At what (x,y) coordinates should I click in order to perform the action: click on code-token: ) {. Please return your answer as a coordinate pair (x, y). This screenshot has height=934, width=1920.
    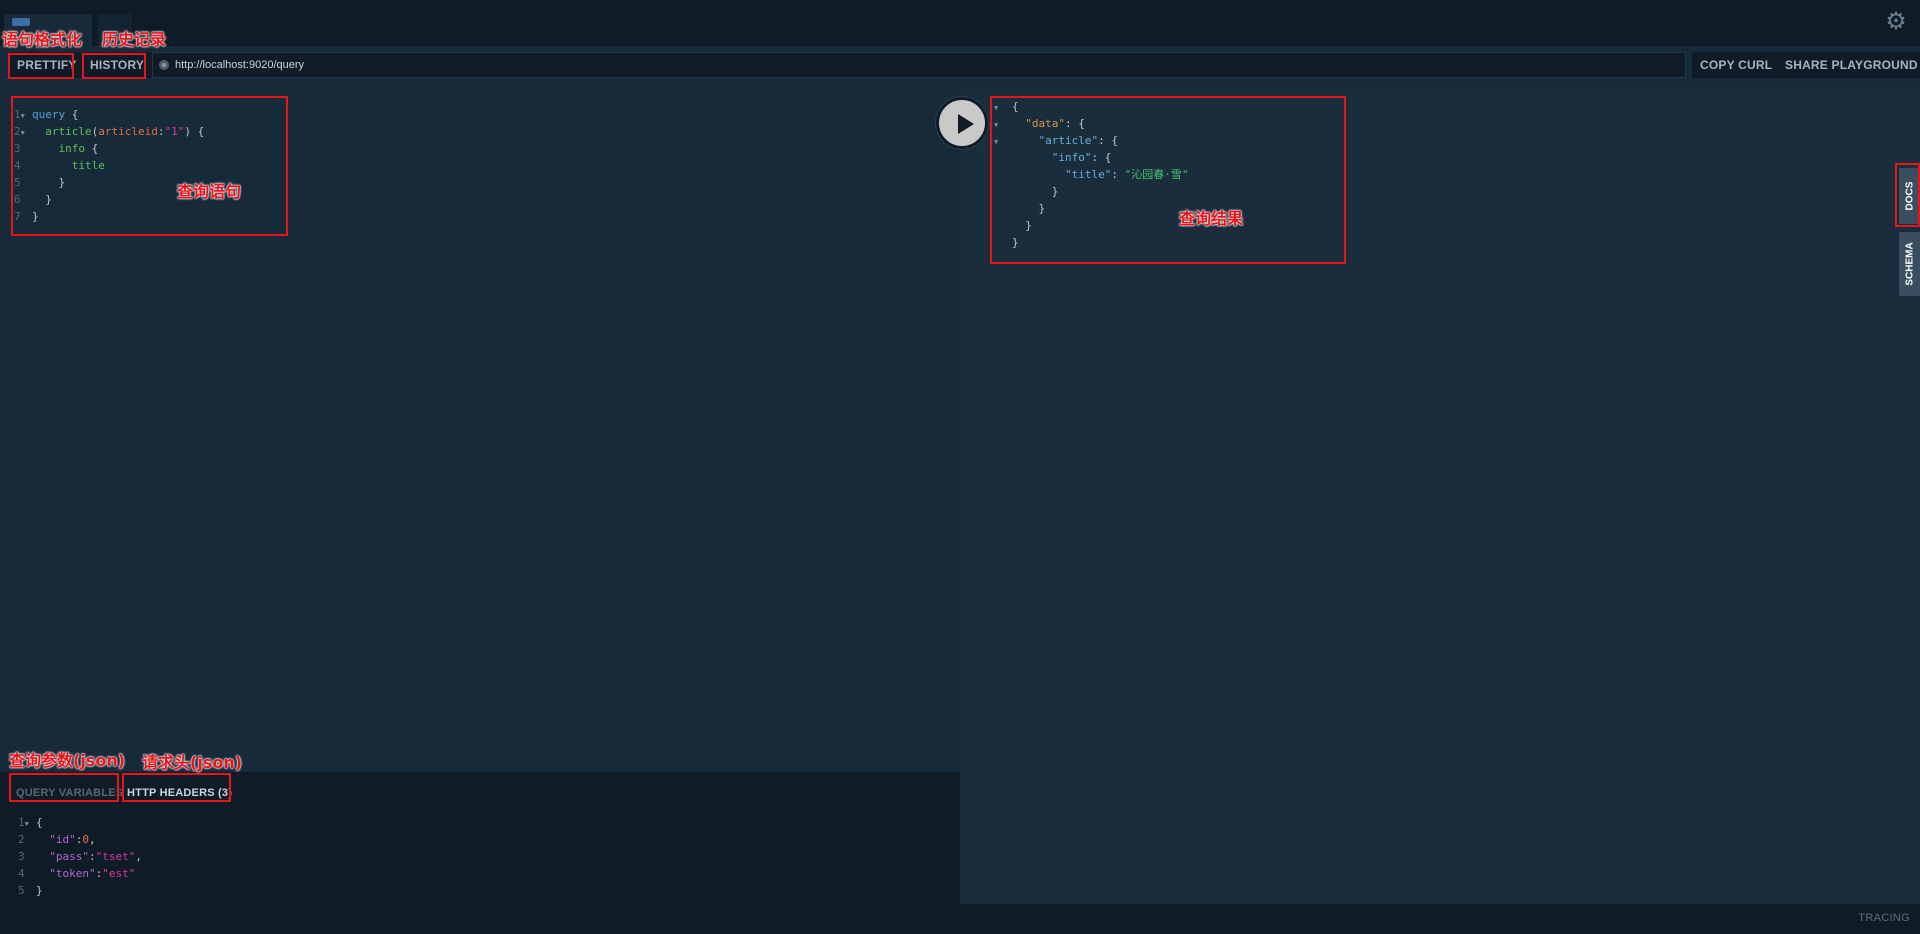
    Looking at the image, I should click on (194, 131).